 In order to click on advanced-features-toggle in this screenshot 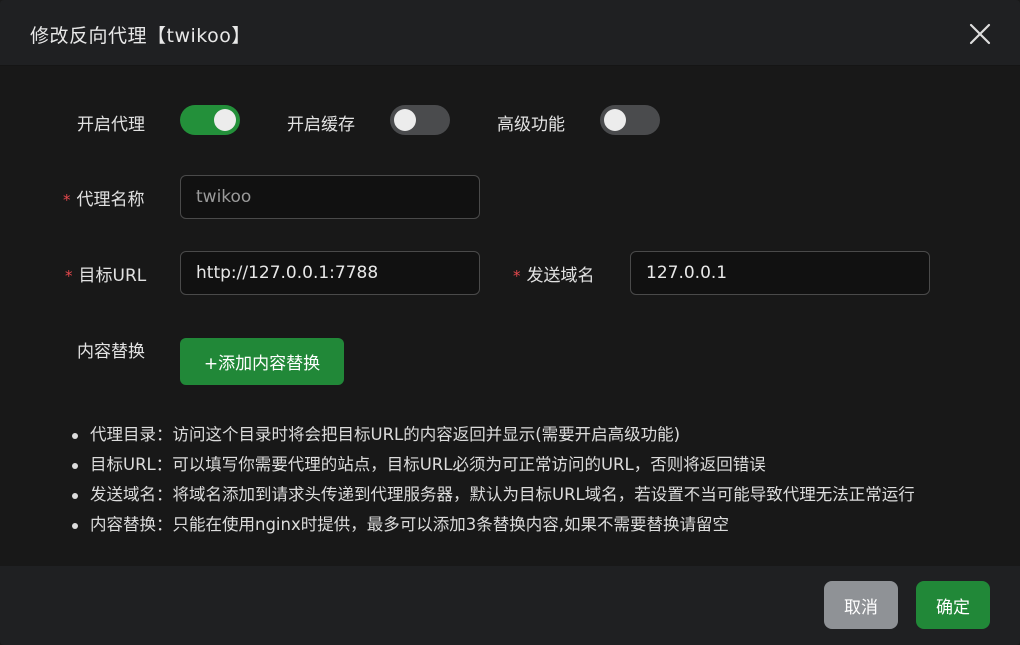, I will do `click(630, 120)`.